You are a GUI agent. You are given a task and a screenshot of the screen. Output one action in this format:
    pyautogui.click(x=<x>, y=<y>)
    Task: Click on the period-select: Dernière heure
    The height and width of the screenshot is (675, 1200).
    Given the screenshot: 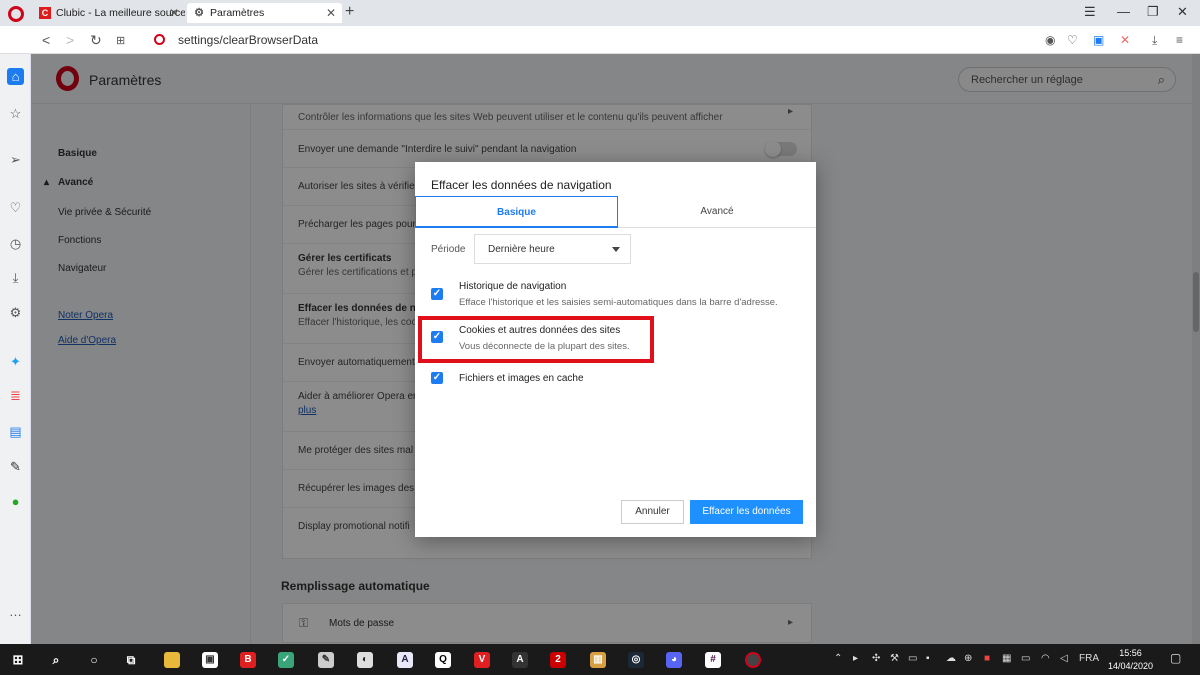 What is the action you would take?
    pyautogui.click(x=552, y=249)
    